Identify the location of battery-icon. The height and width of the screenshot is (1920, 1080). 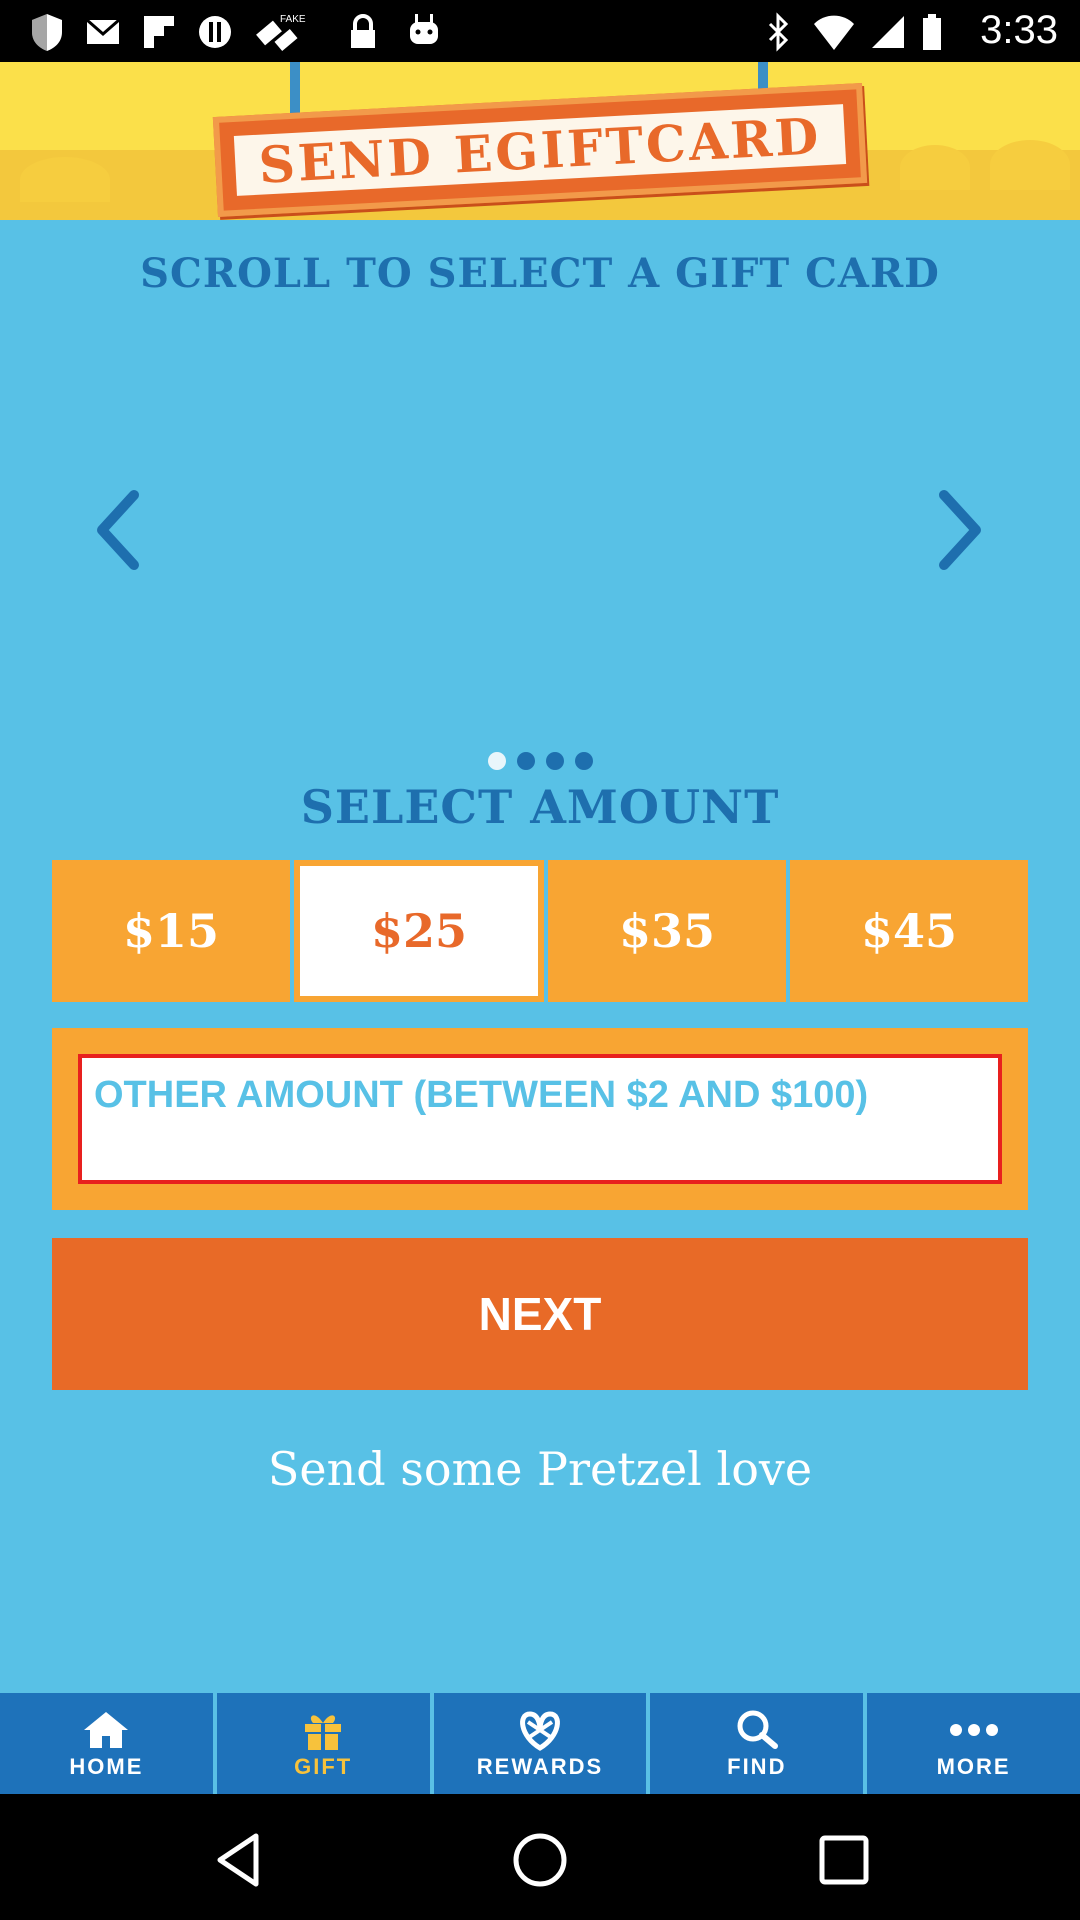
(932, 34).